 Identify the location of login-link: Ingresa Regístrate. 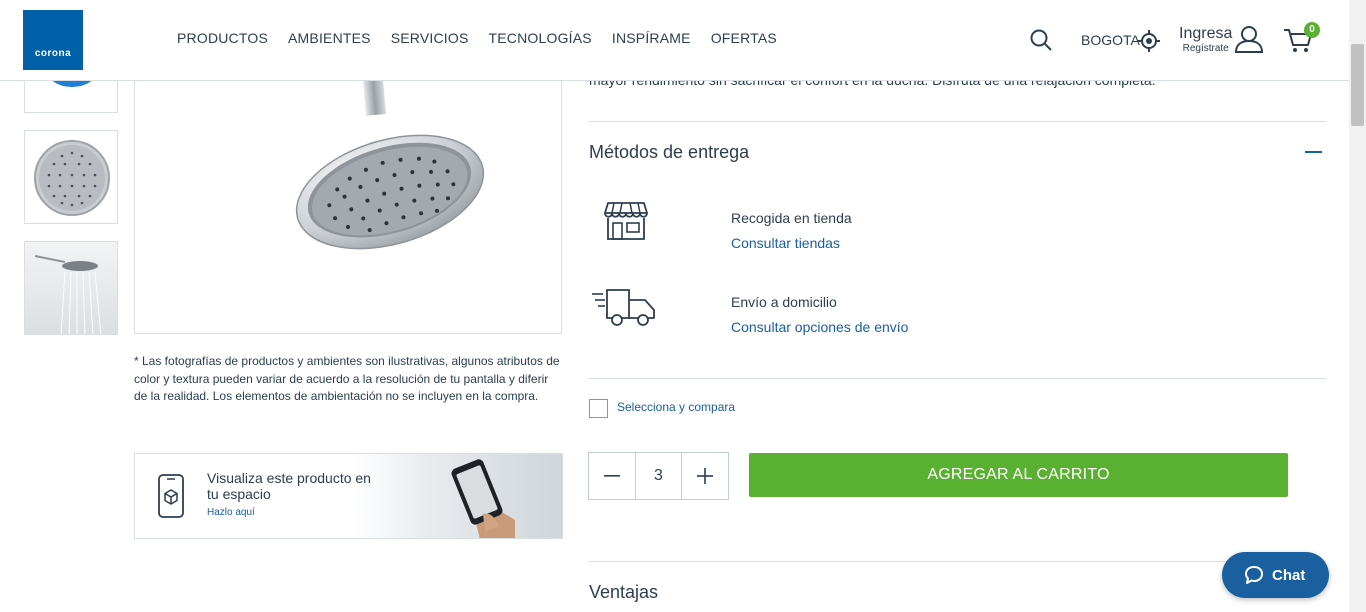
(1205, 39).